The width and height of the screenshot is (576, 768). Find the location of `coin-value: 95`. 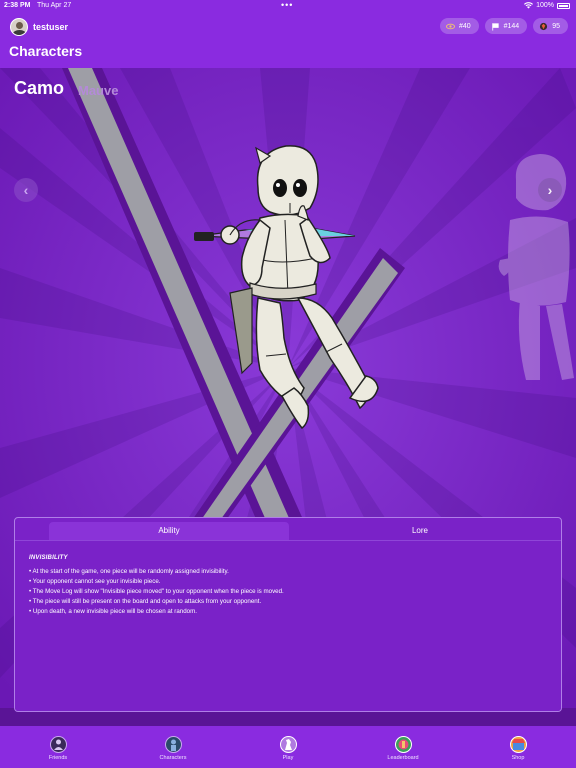

coin-value: 95 is located at coordinates (556, 26).